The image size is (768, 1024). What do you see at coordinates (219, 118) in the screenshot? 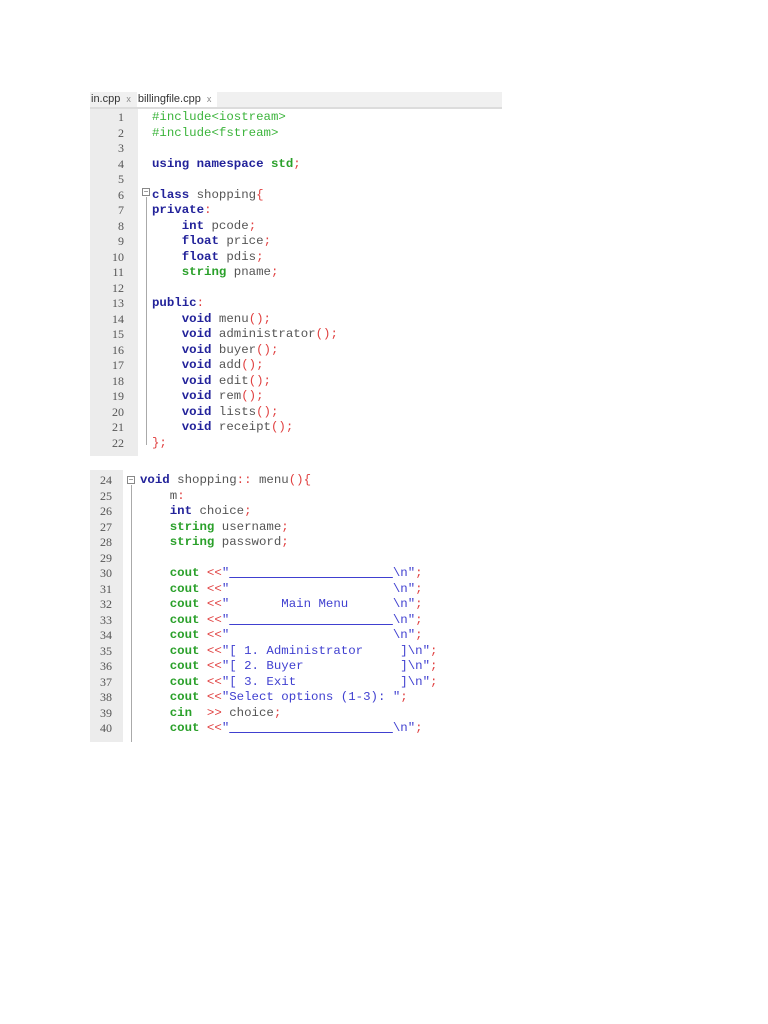
I see `code-text: #include<iostream>` at bounding box center [219, 118].